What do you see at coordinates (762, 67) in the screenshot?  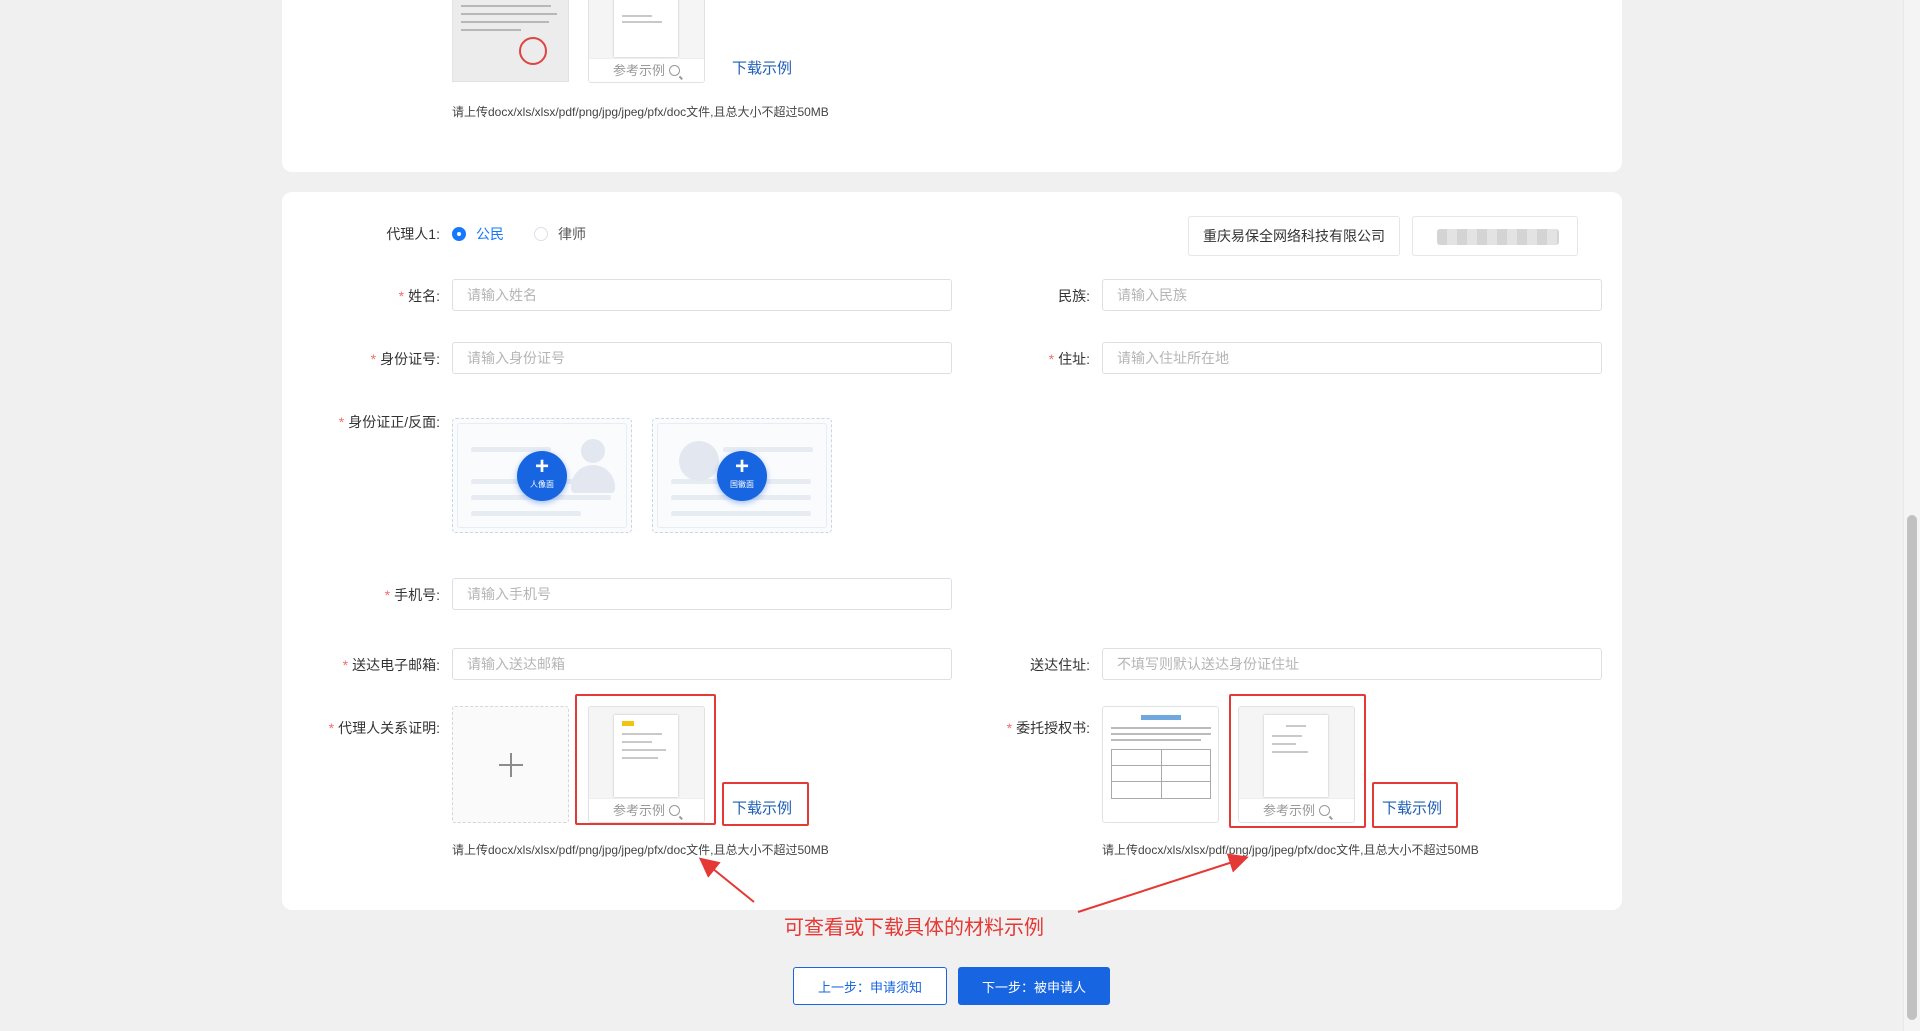 I see `download-example-link: 下载示例` at bounding box center [762, 67].